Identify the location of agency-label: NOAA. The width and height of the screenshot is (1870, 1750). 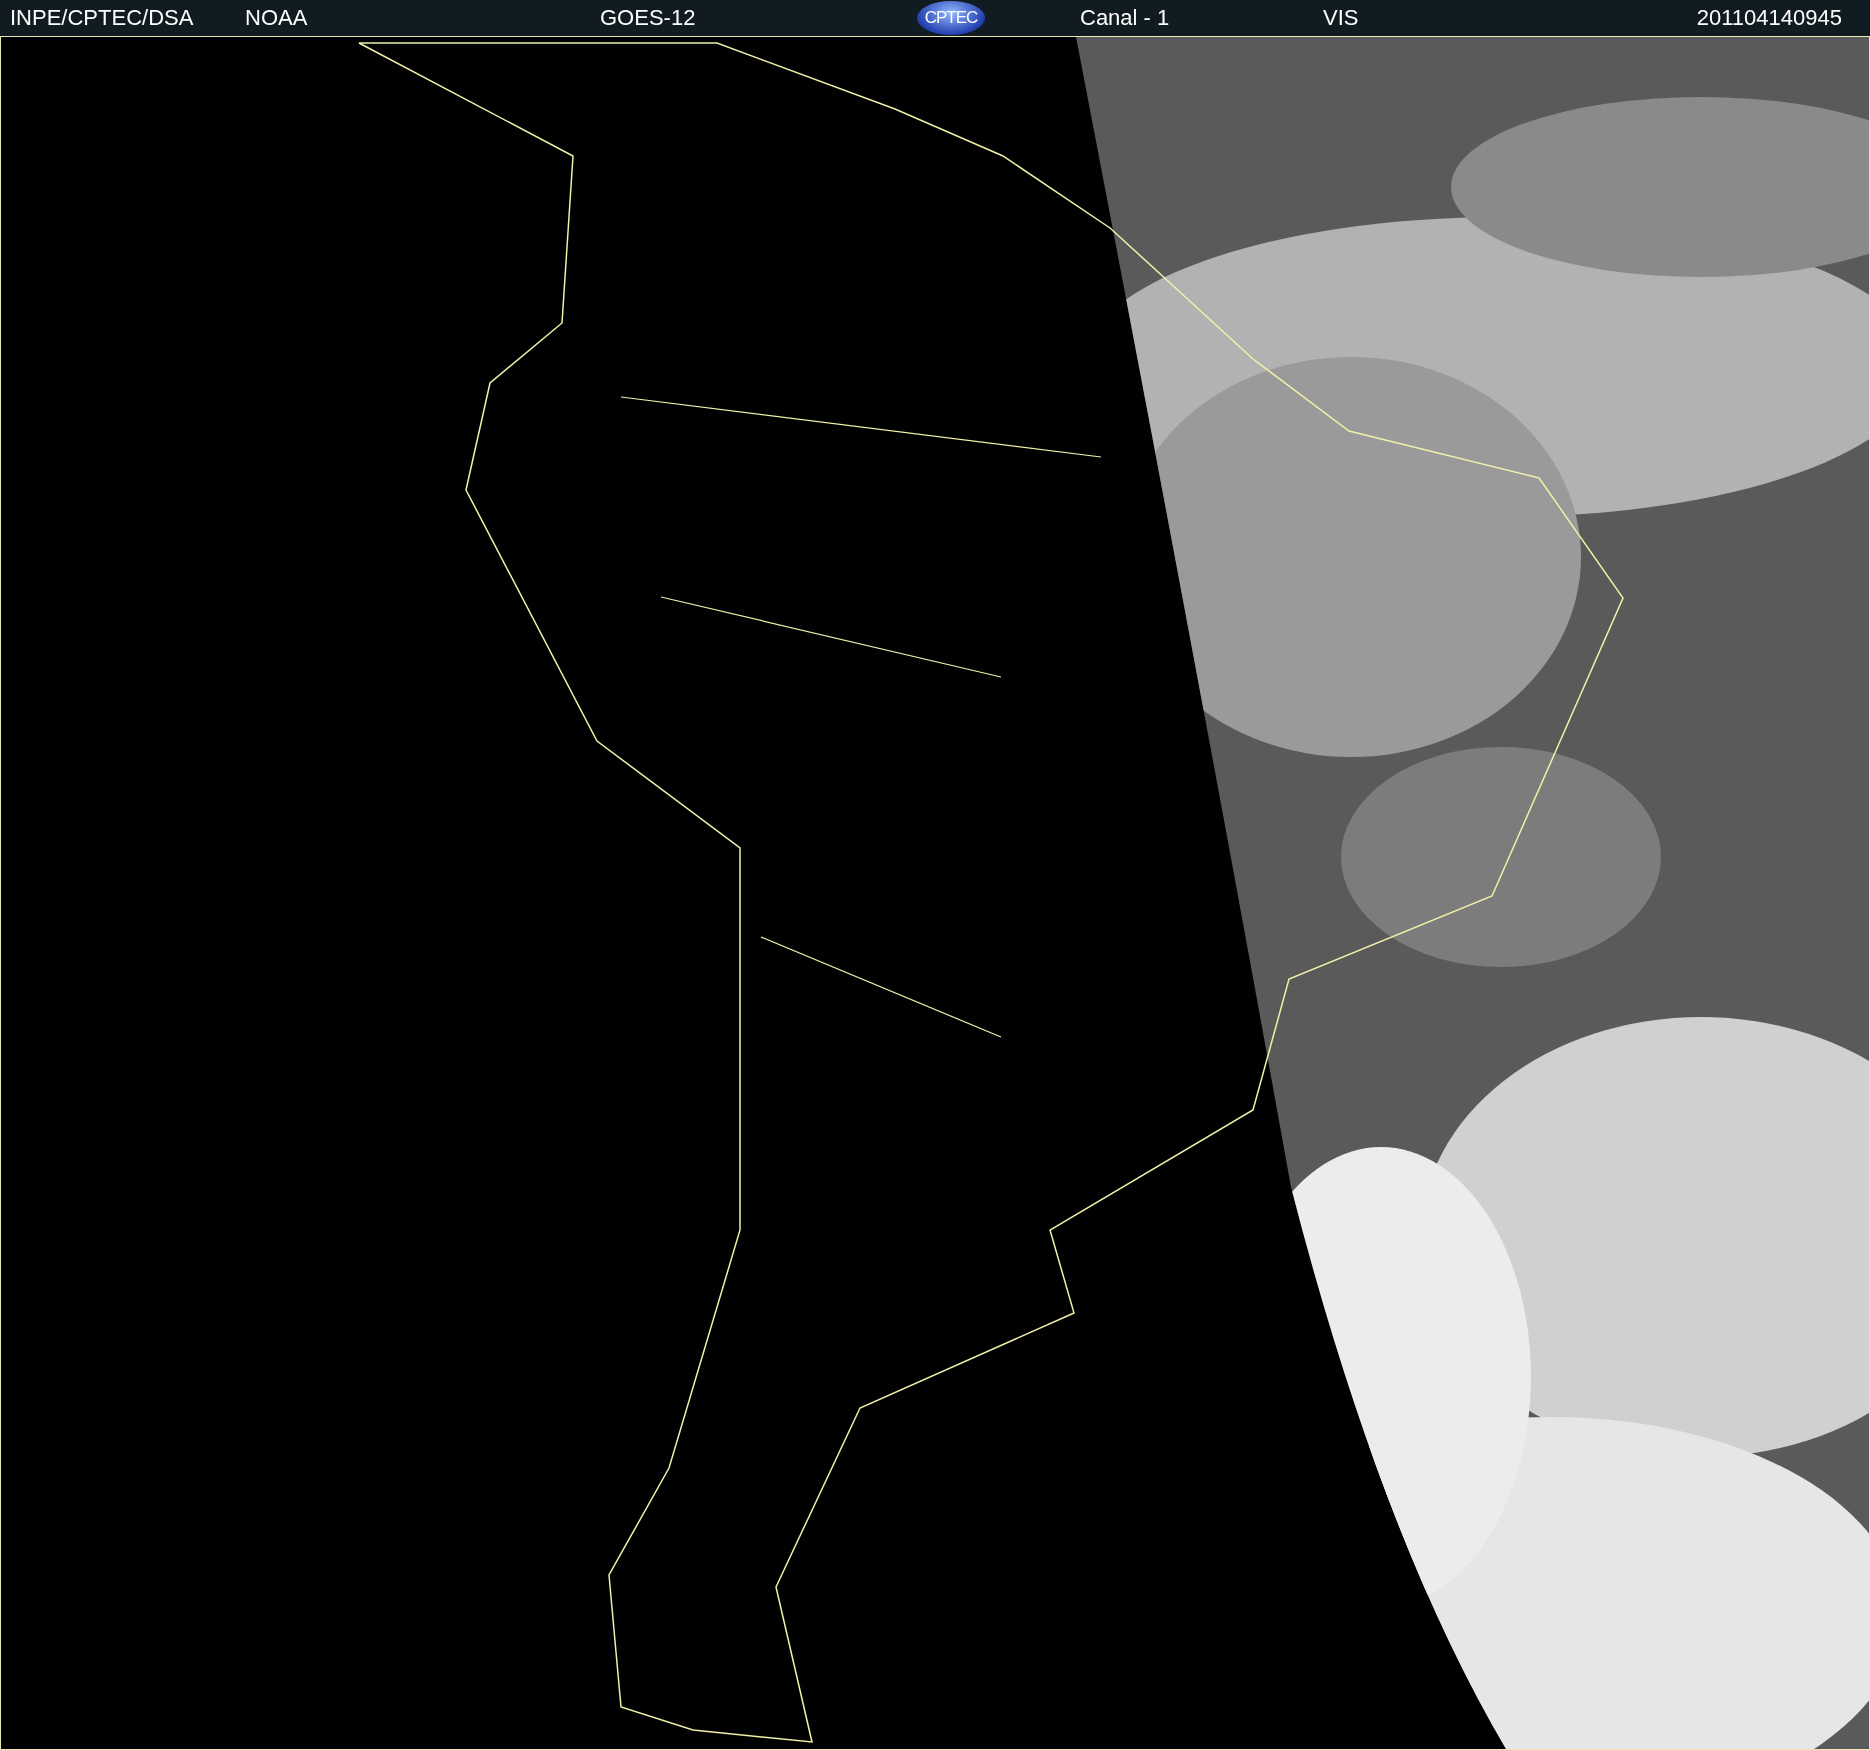
(276, 18).